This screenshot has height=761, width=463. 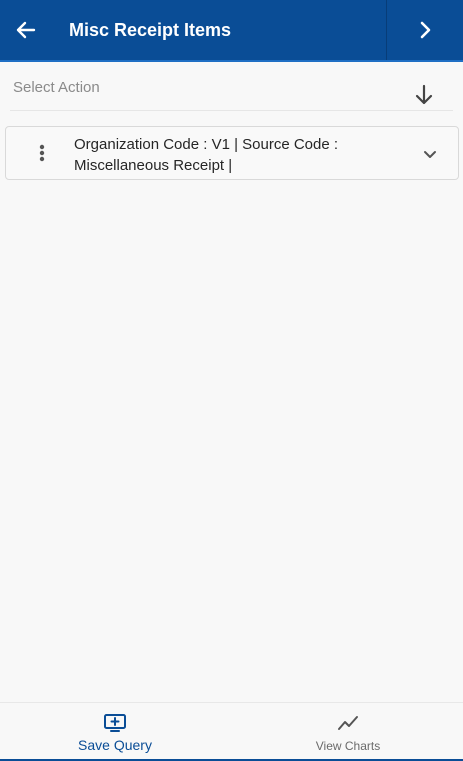 What do you see at coordinates (115, 723) in the screenshot?
I see `add-to-screen-icon` at bounding box center [115, 723].